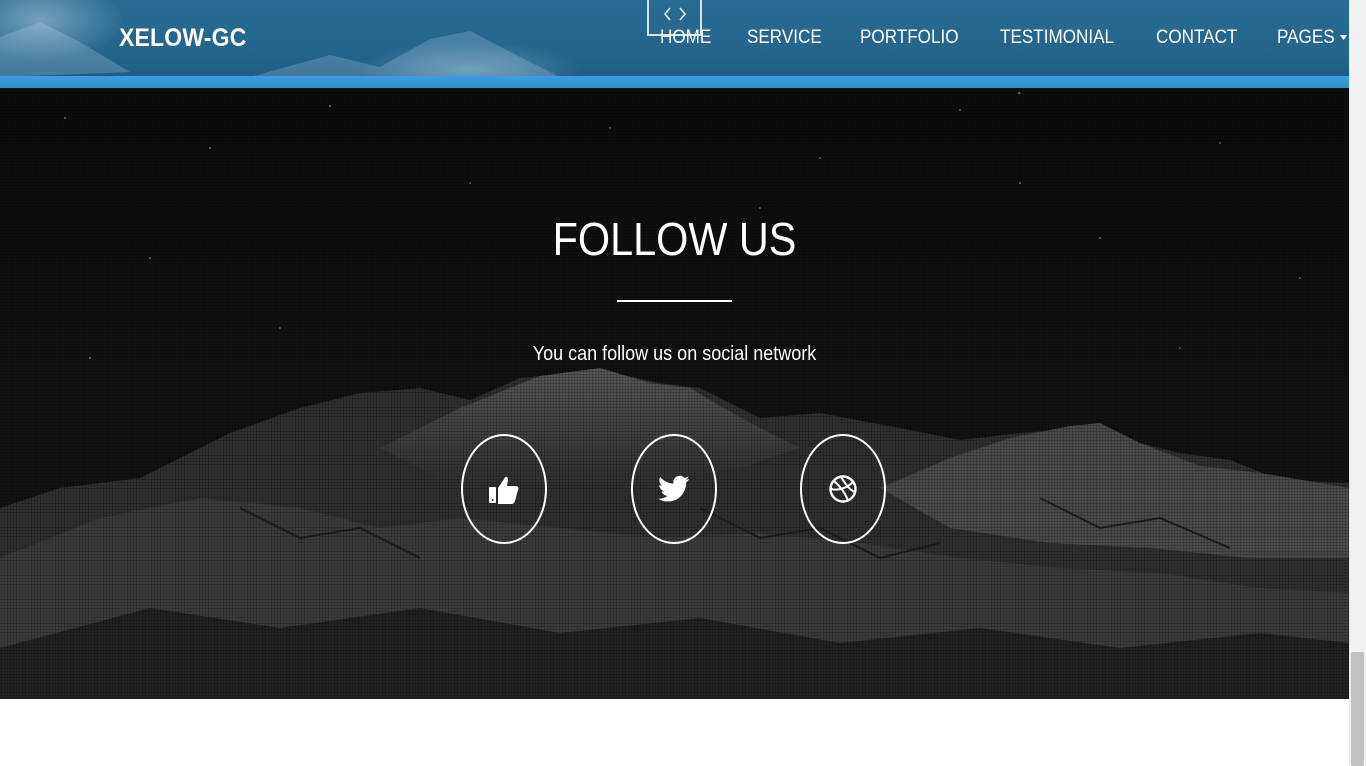  Describe the element at coordinates (784, 38) in the screenshot. I see `nav-service: SERVICE` at that location.